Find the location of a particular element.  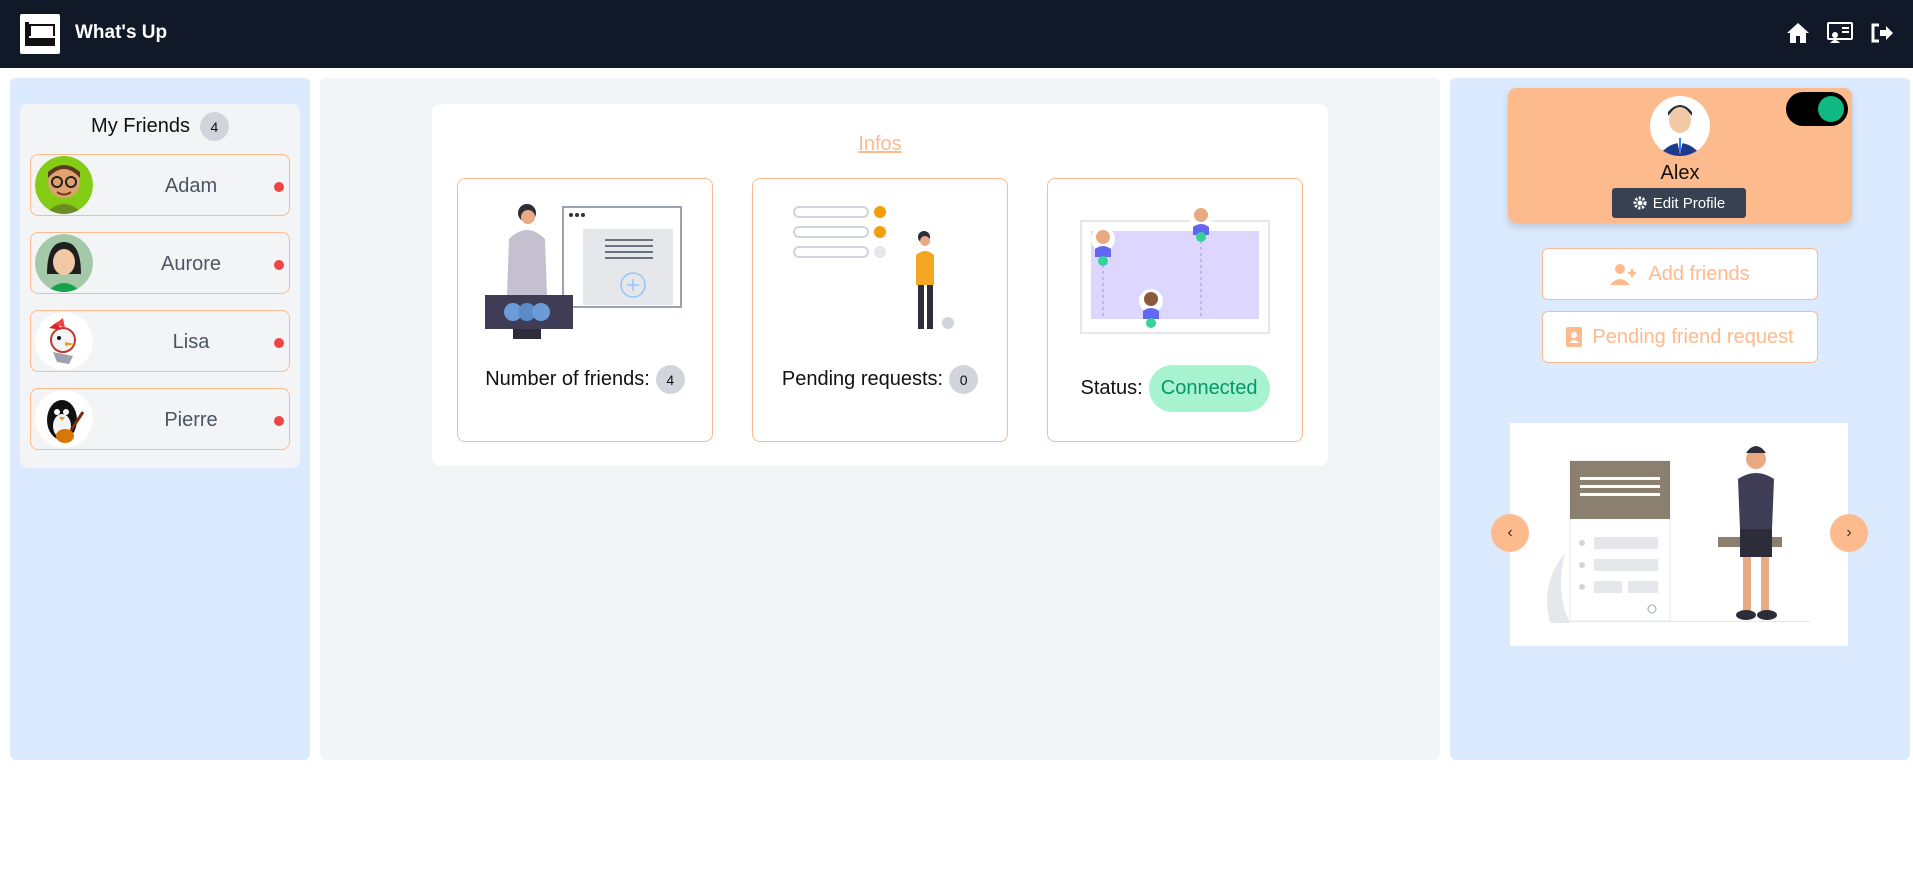

logout-icon is located at coordinates (1882, 33).